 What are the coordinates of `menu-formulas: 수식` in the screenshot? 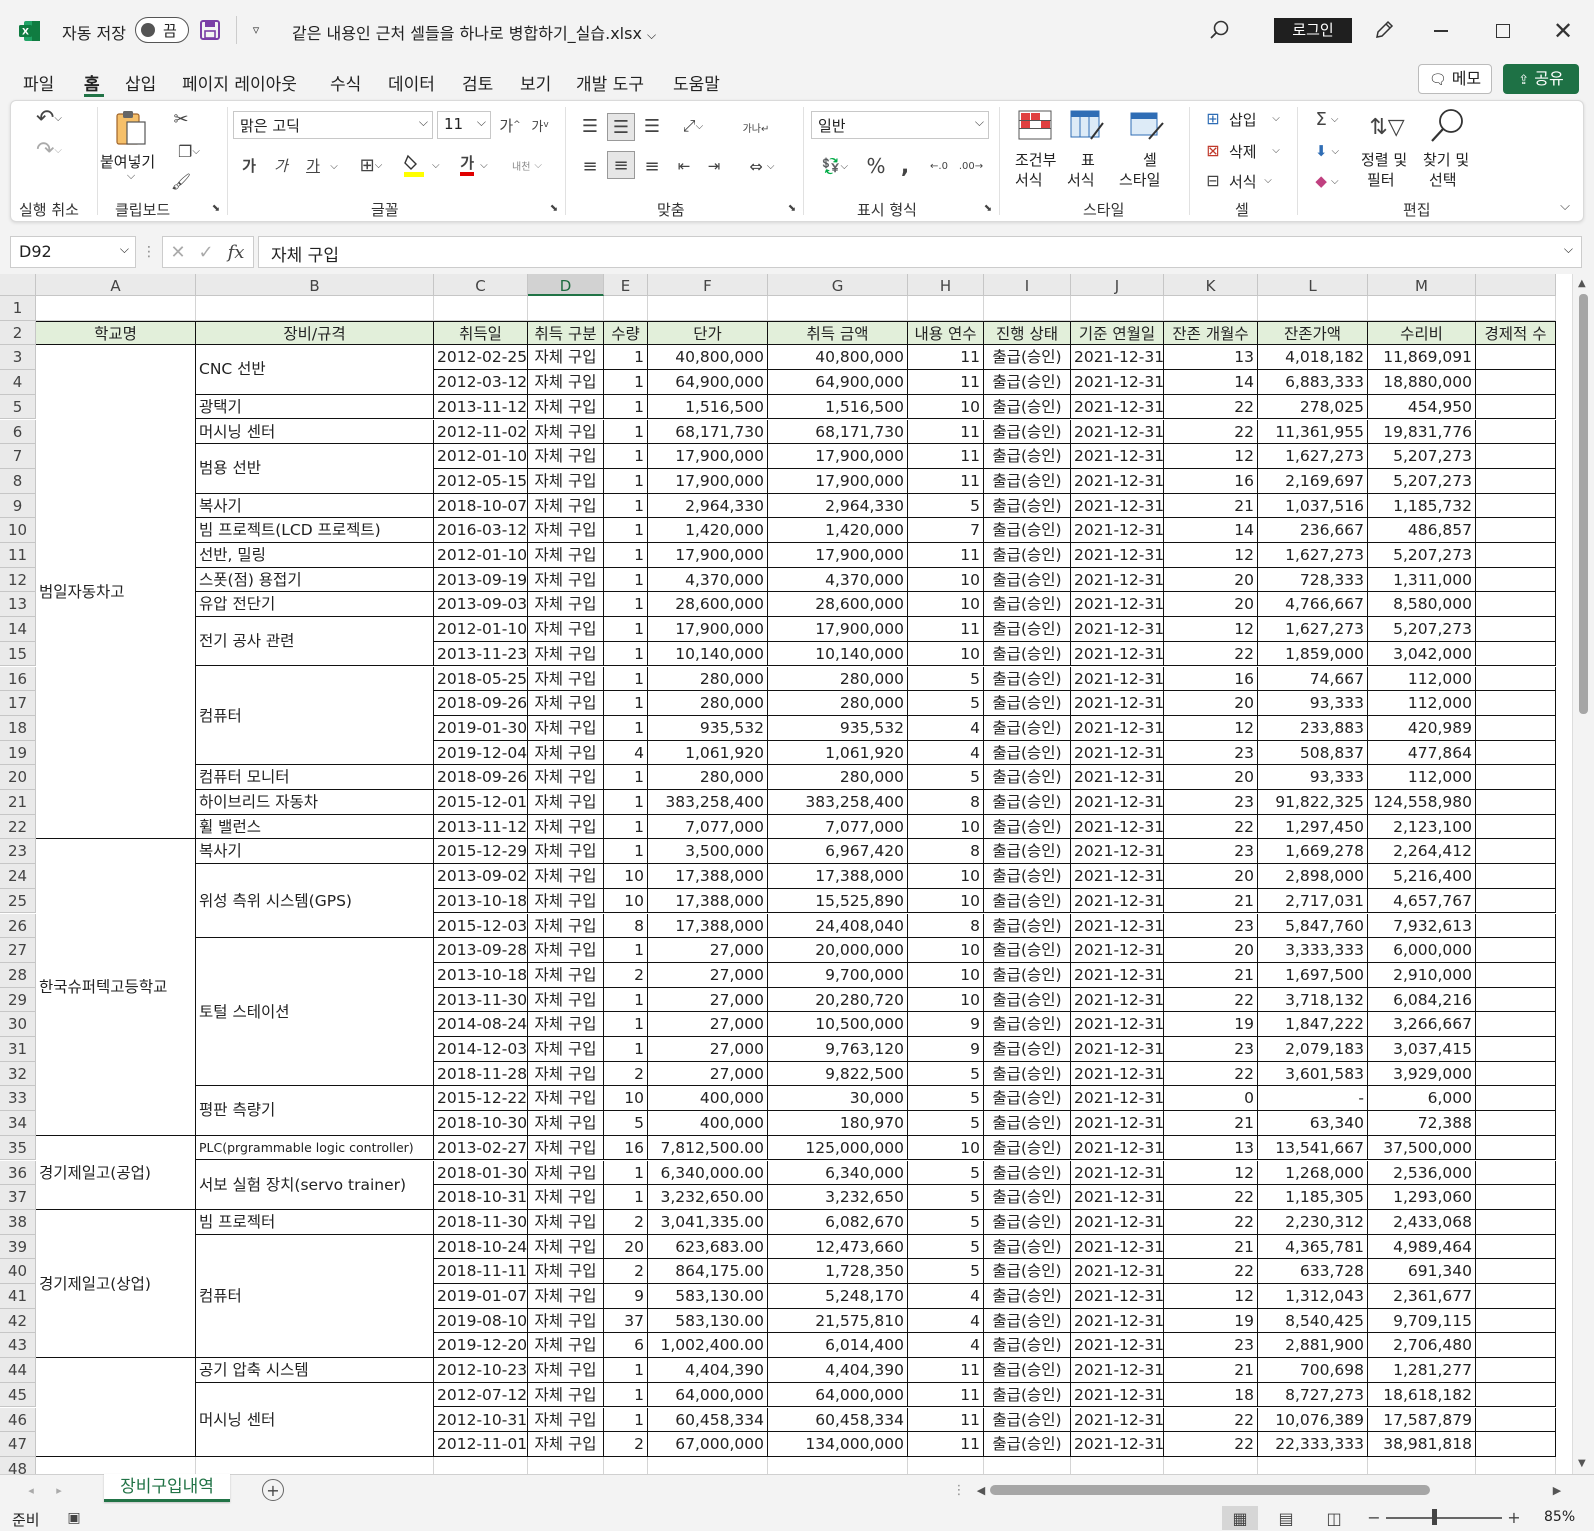 It's located at (345, 82).